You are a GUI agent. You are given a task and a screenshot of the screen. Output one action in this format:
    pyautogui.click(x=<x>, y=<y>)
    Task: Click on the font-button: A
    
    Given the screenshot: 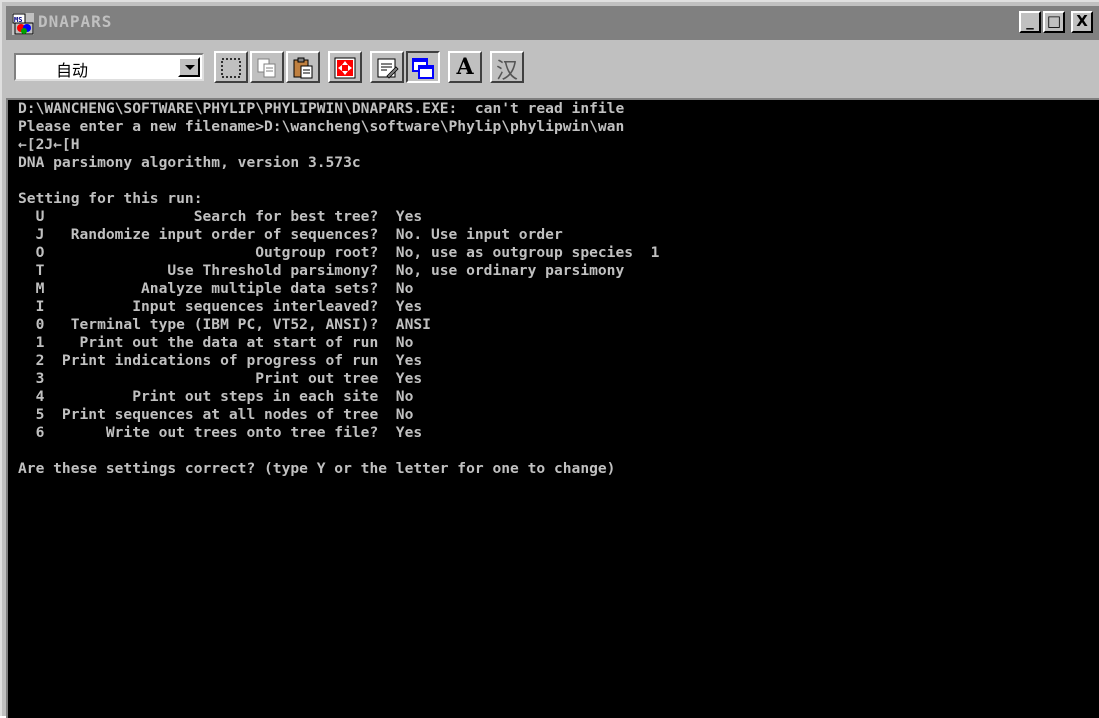 What is the action you would take?
    pyautogui.click(x=465, y=67)
    